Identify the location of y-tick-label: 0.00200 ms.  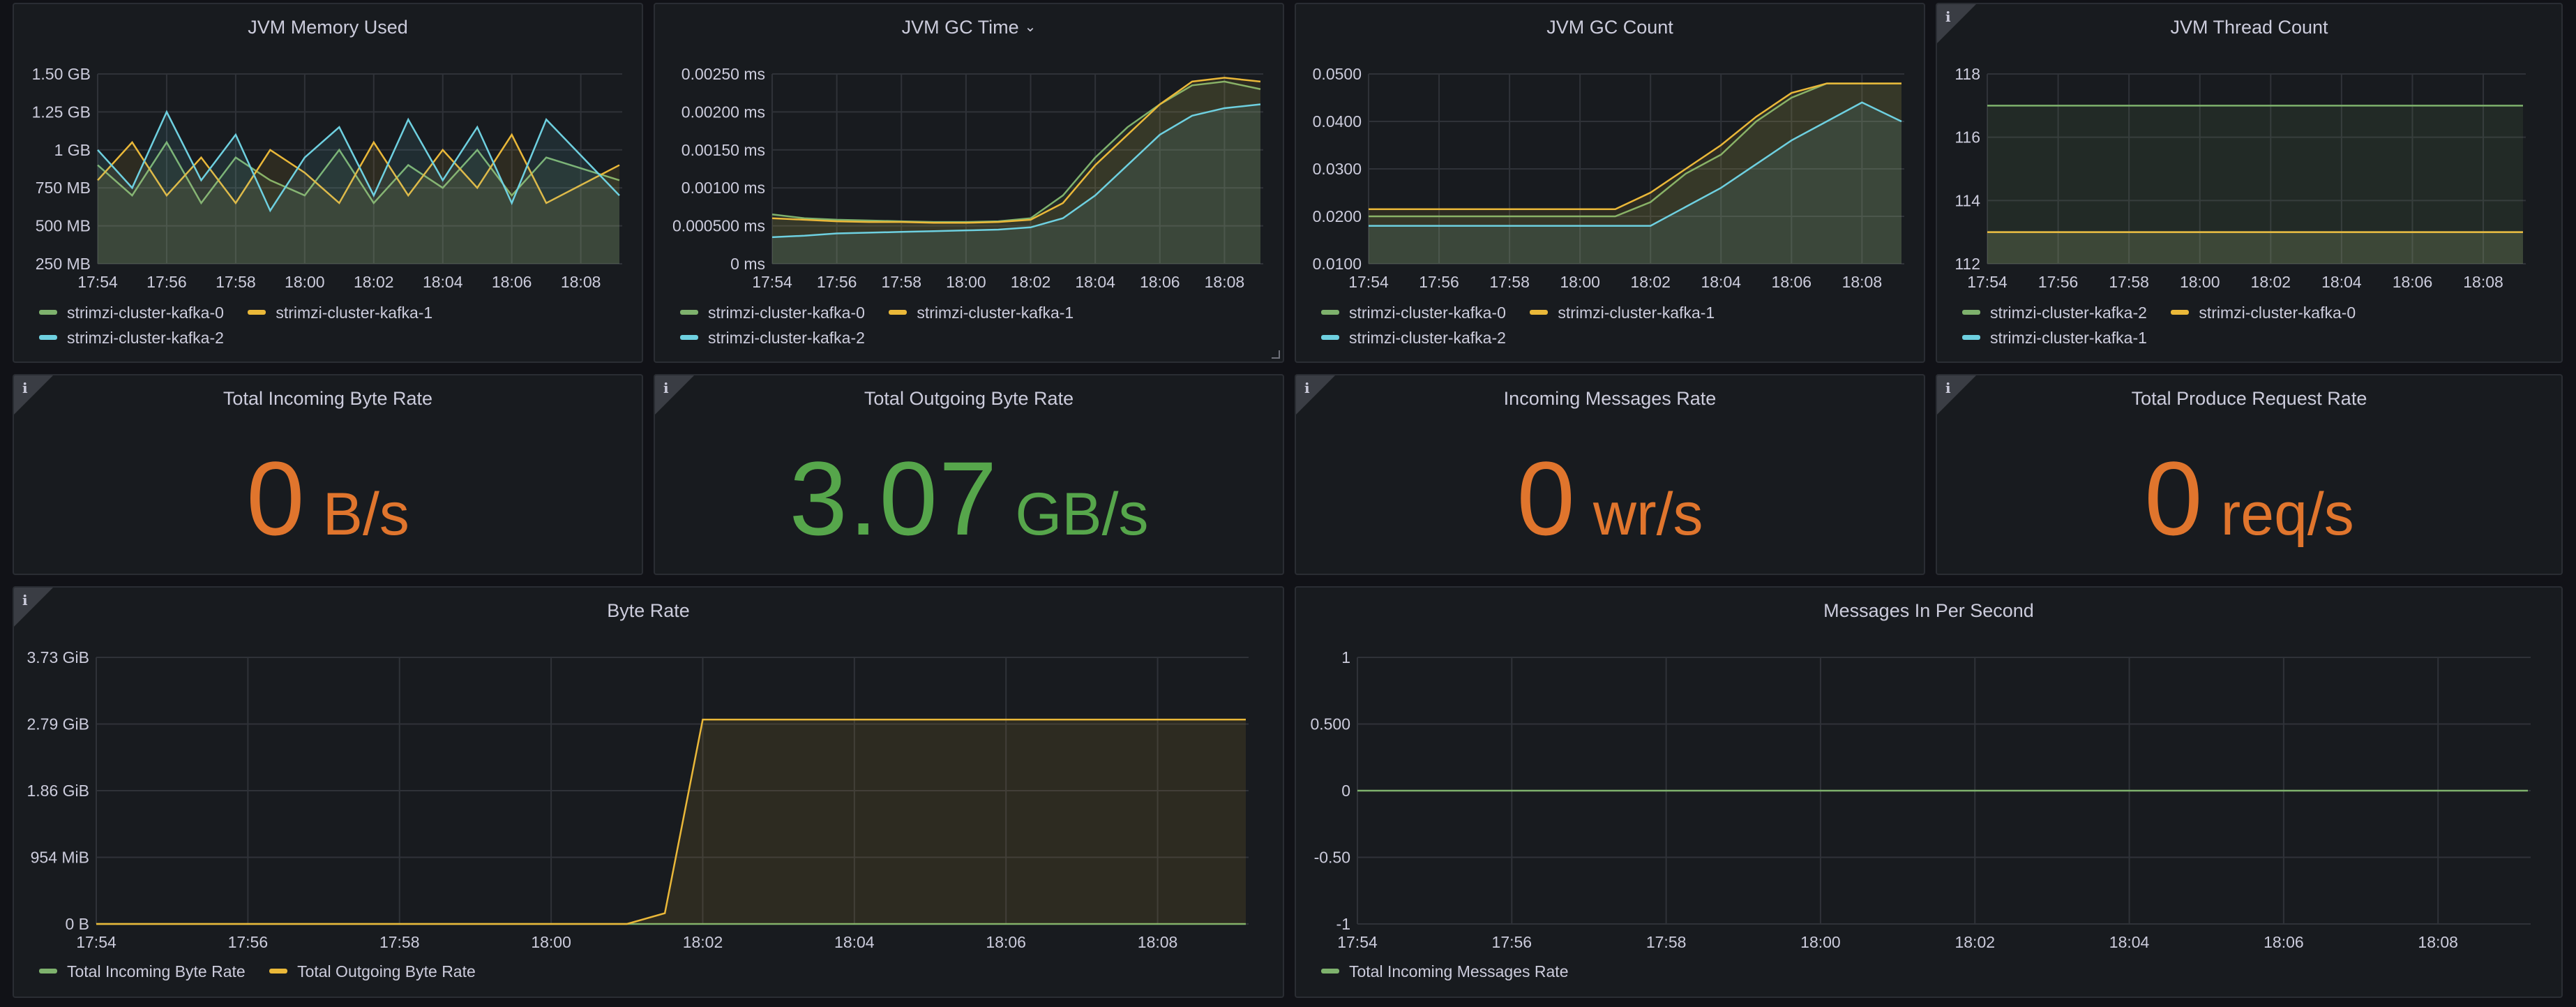
(723, 112).